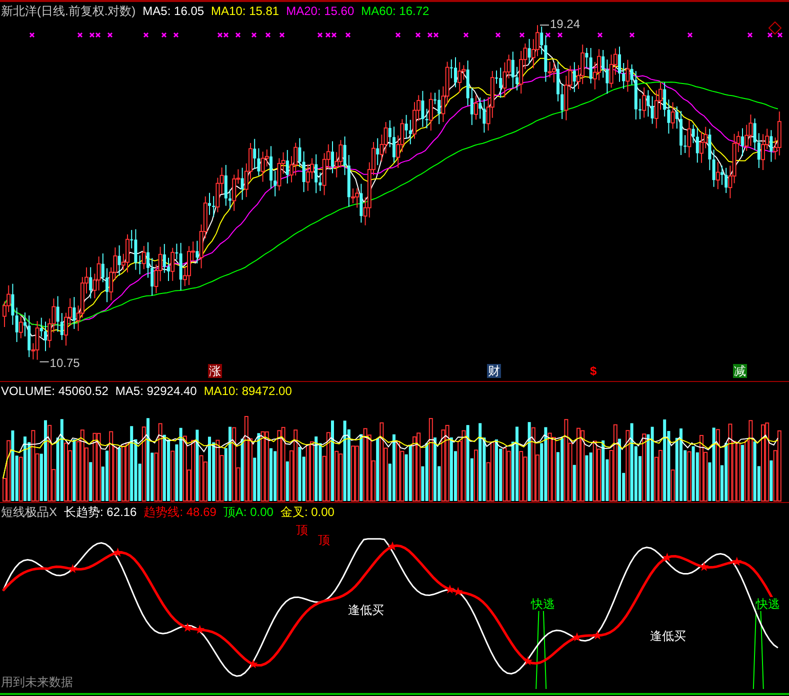  Describe the element at coordinates (156, 391) in the screenshot. I see `indicator-reading: MA5: 92924.40` at that location.